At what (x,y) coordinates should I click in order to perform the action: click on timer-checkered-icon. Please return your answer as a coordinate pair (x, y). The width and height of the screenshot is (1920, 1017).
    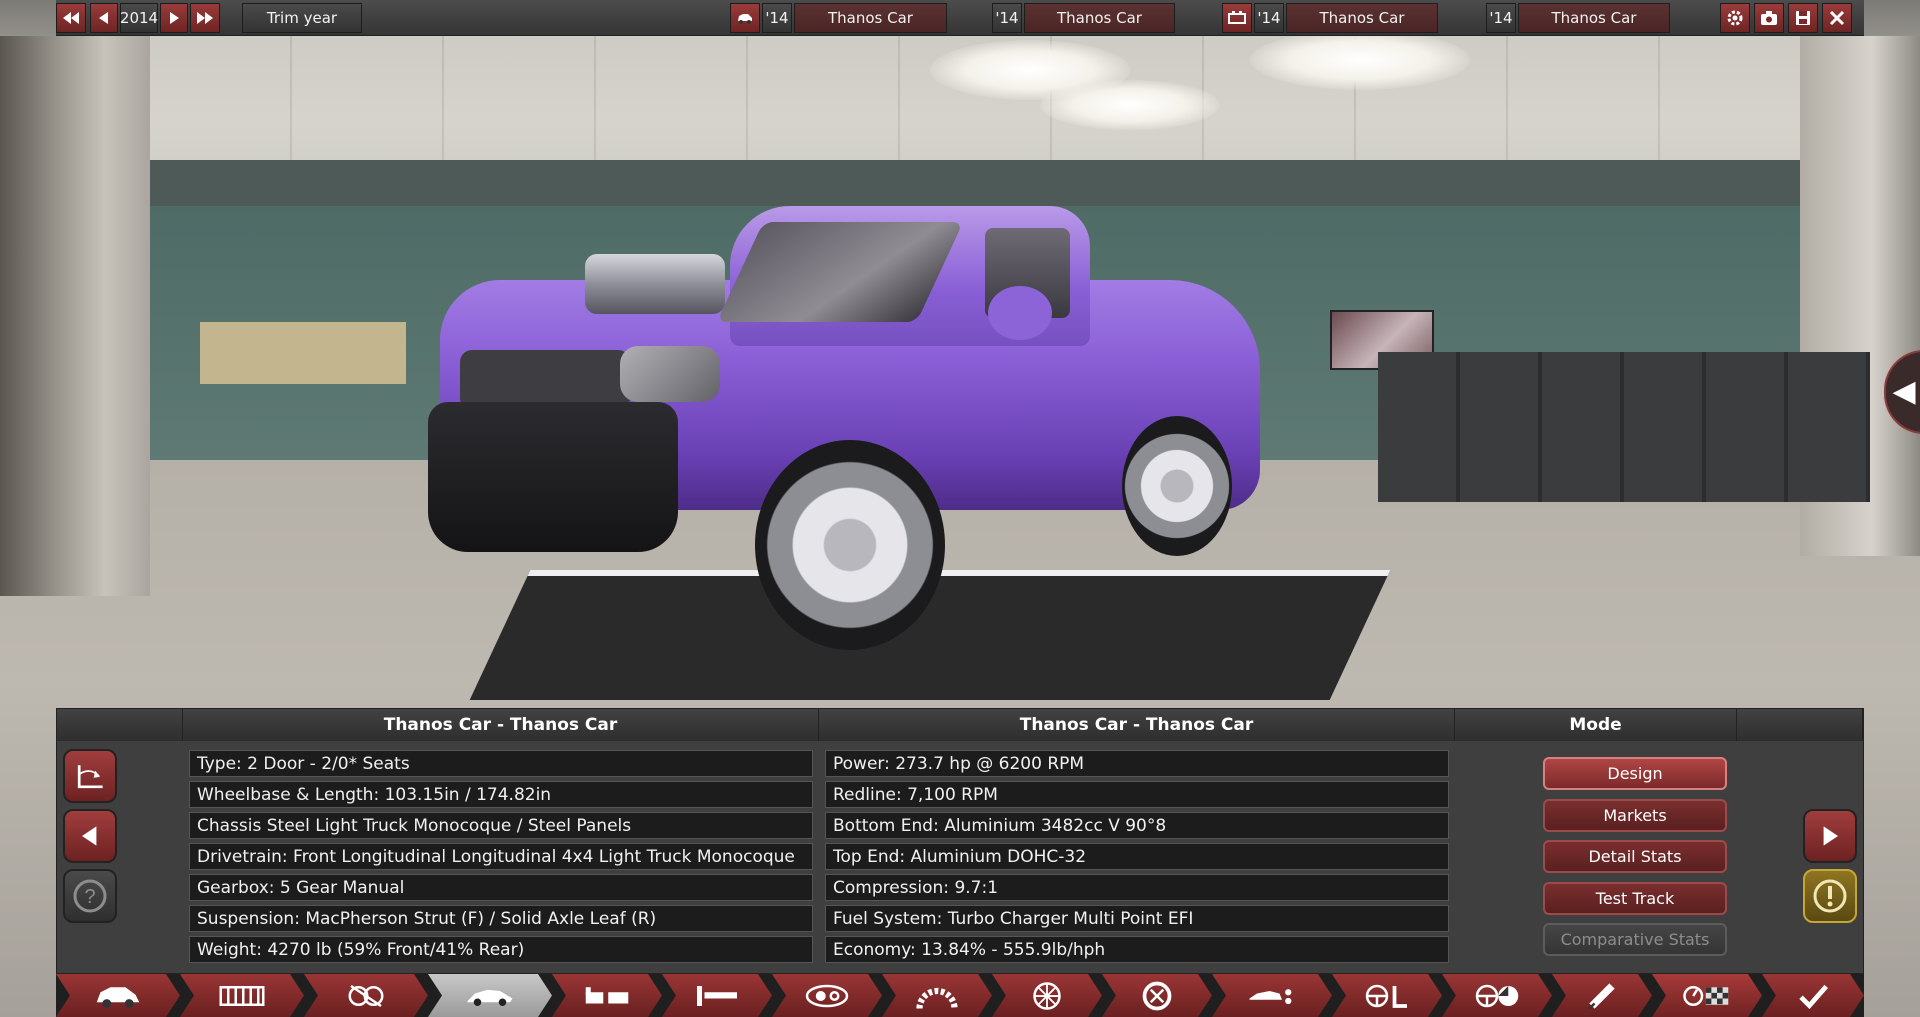
    Looking at the image, I should click on (1707, 996).